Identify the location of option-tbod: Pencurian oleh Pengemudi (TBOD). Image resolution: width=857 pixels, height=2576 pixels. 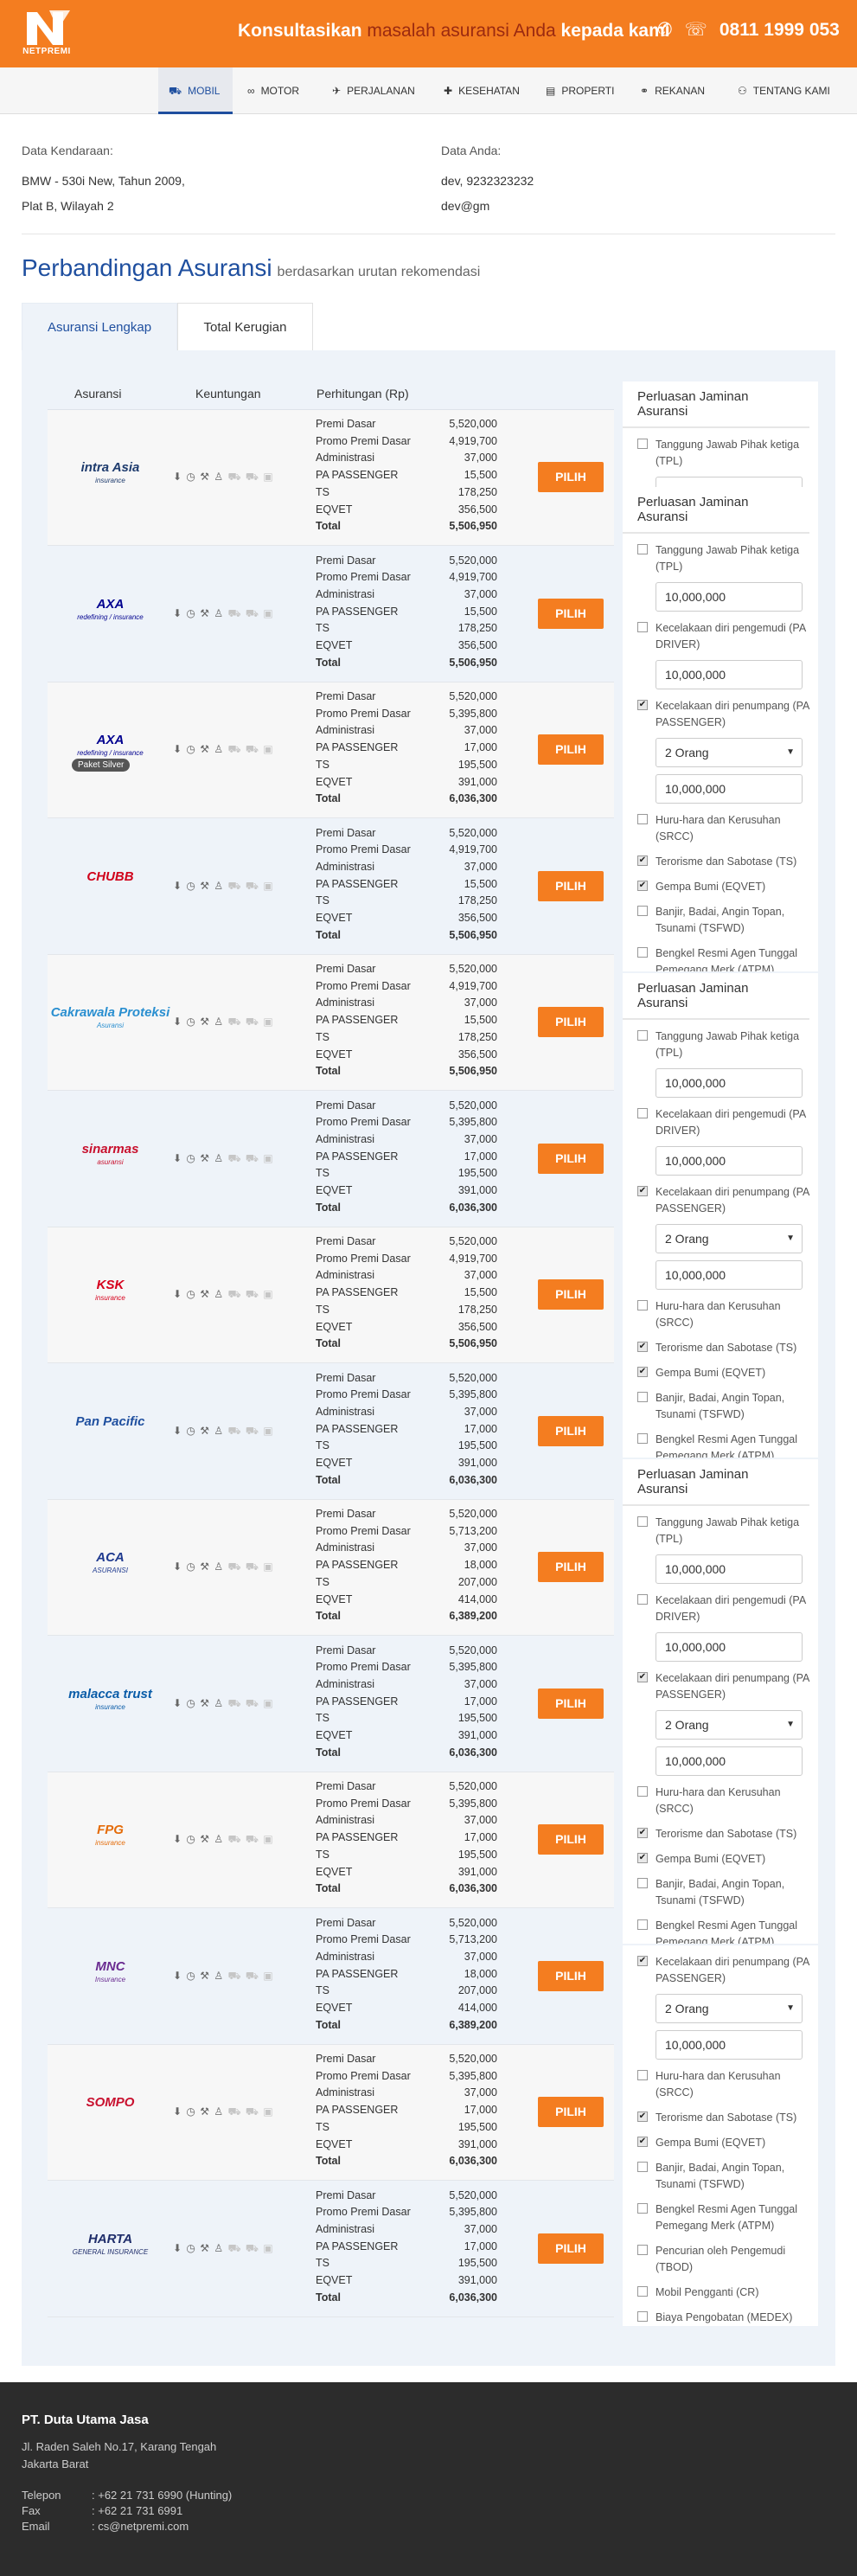
(720, 2259).